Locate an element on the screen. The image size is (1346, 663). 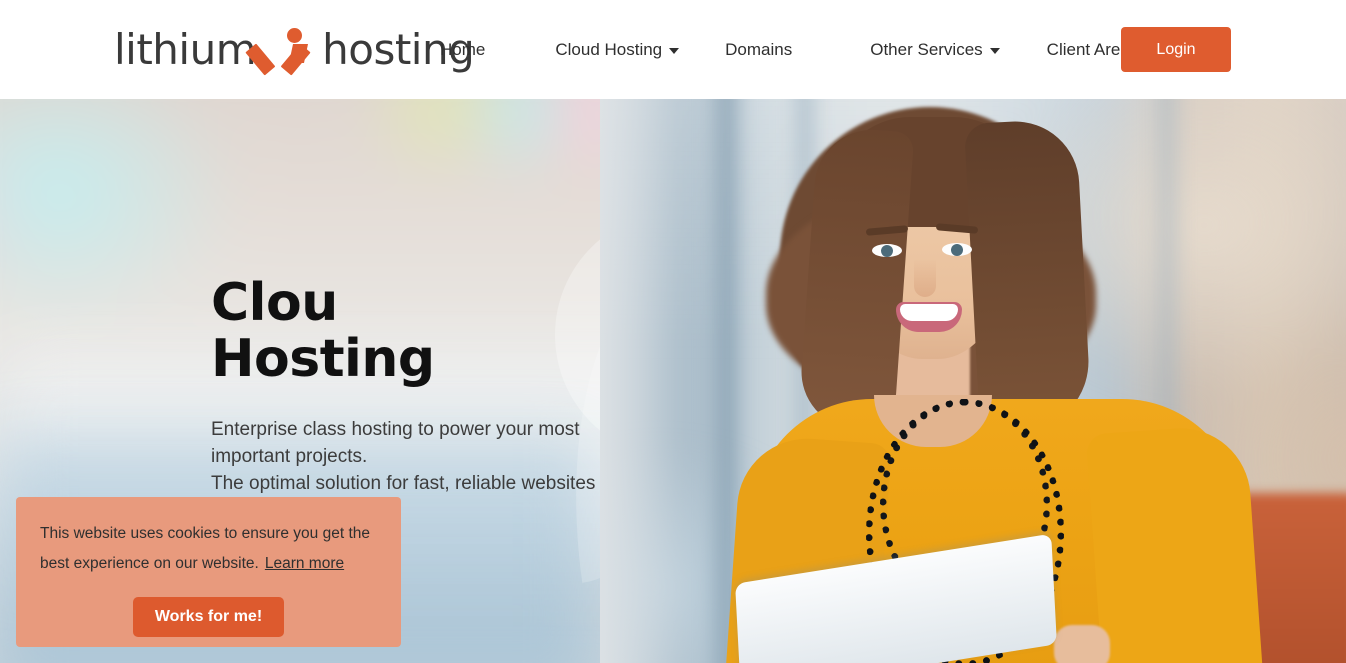
logo-dot-shape is located at coordinates (295, 35).